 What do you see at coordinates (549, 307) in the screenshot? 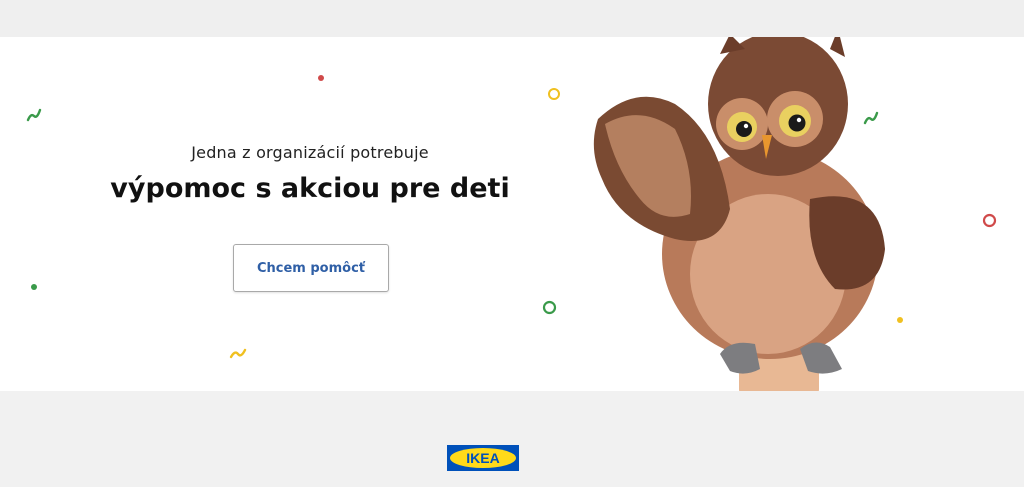
I see `confetti-ring-green` at bounding box center [549, 307].